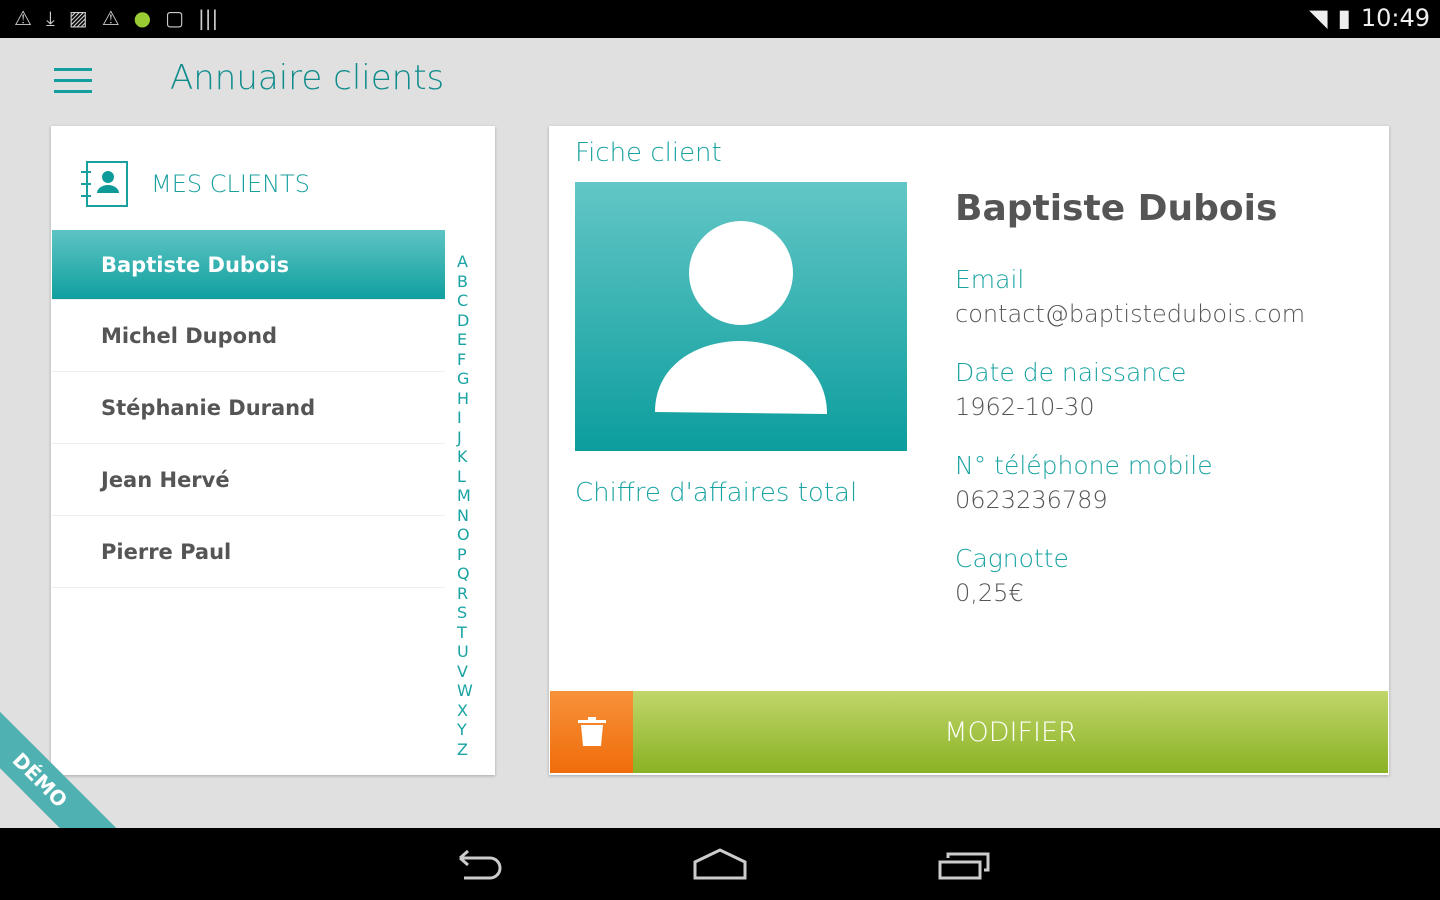 The image size is (1440, 900). I want to click on delete-button, so click(591, 732).